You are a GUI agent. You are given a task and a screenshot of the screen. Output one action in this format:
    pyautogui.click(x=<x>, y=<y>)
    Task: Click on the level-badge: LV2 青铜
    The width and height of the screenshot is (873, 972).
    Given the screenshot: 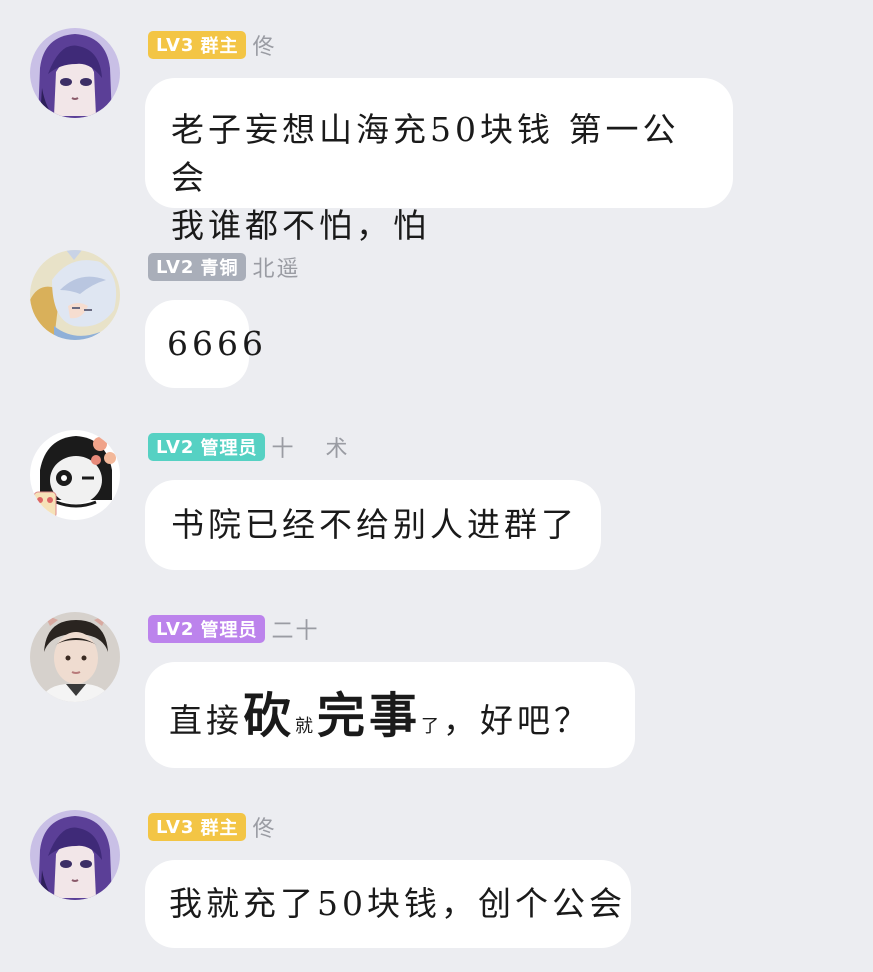 What is the action you would take?
    pyautogui.click(x=197, y=267)
    